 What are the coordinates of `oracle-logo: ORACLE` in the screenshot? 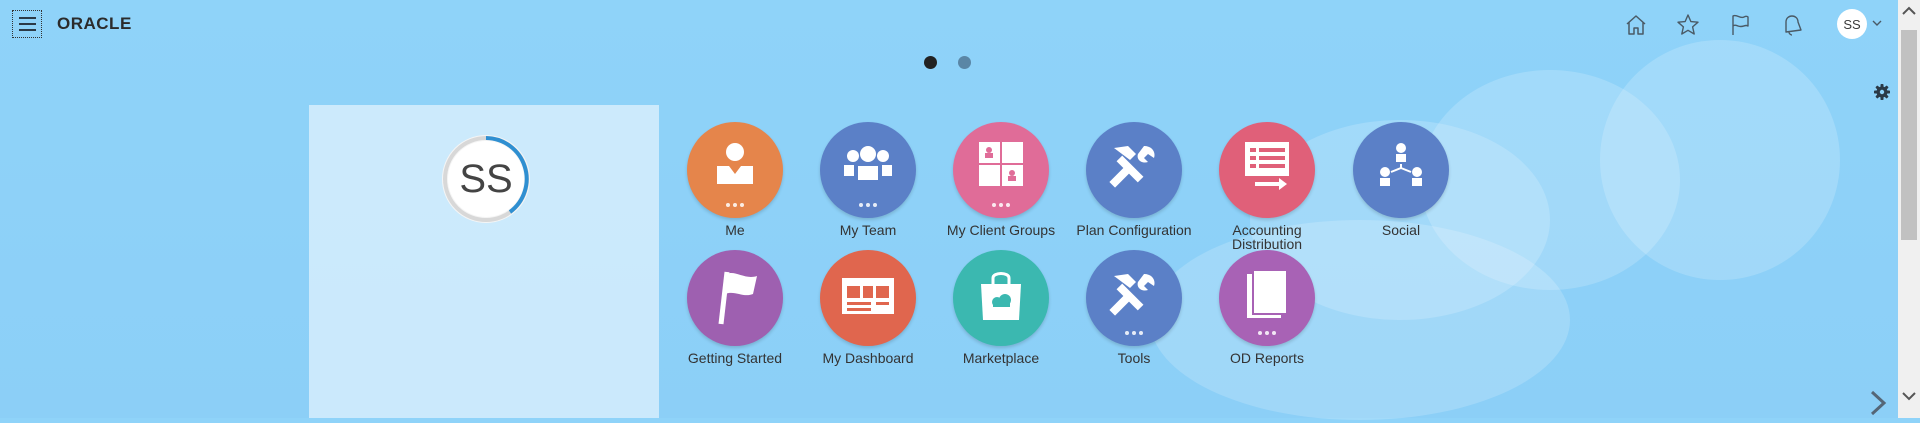 It's located at (94, 23).